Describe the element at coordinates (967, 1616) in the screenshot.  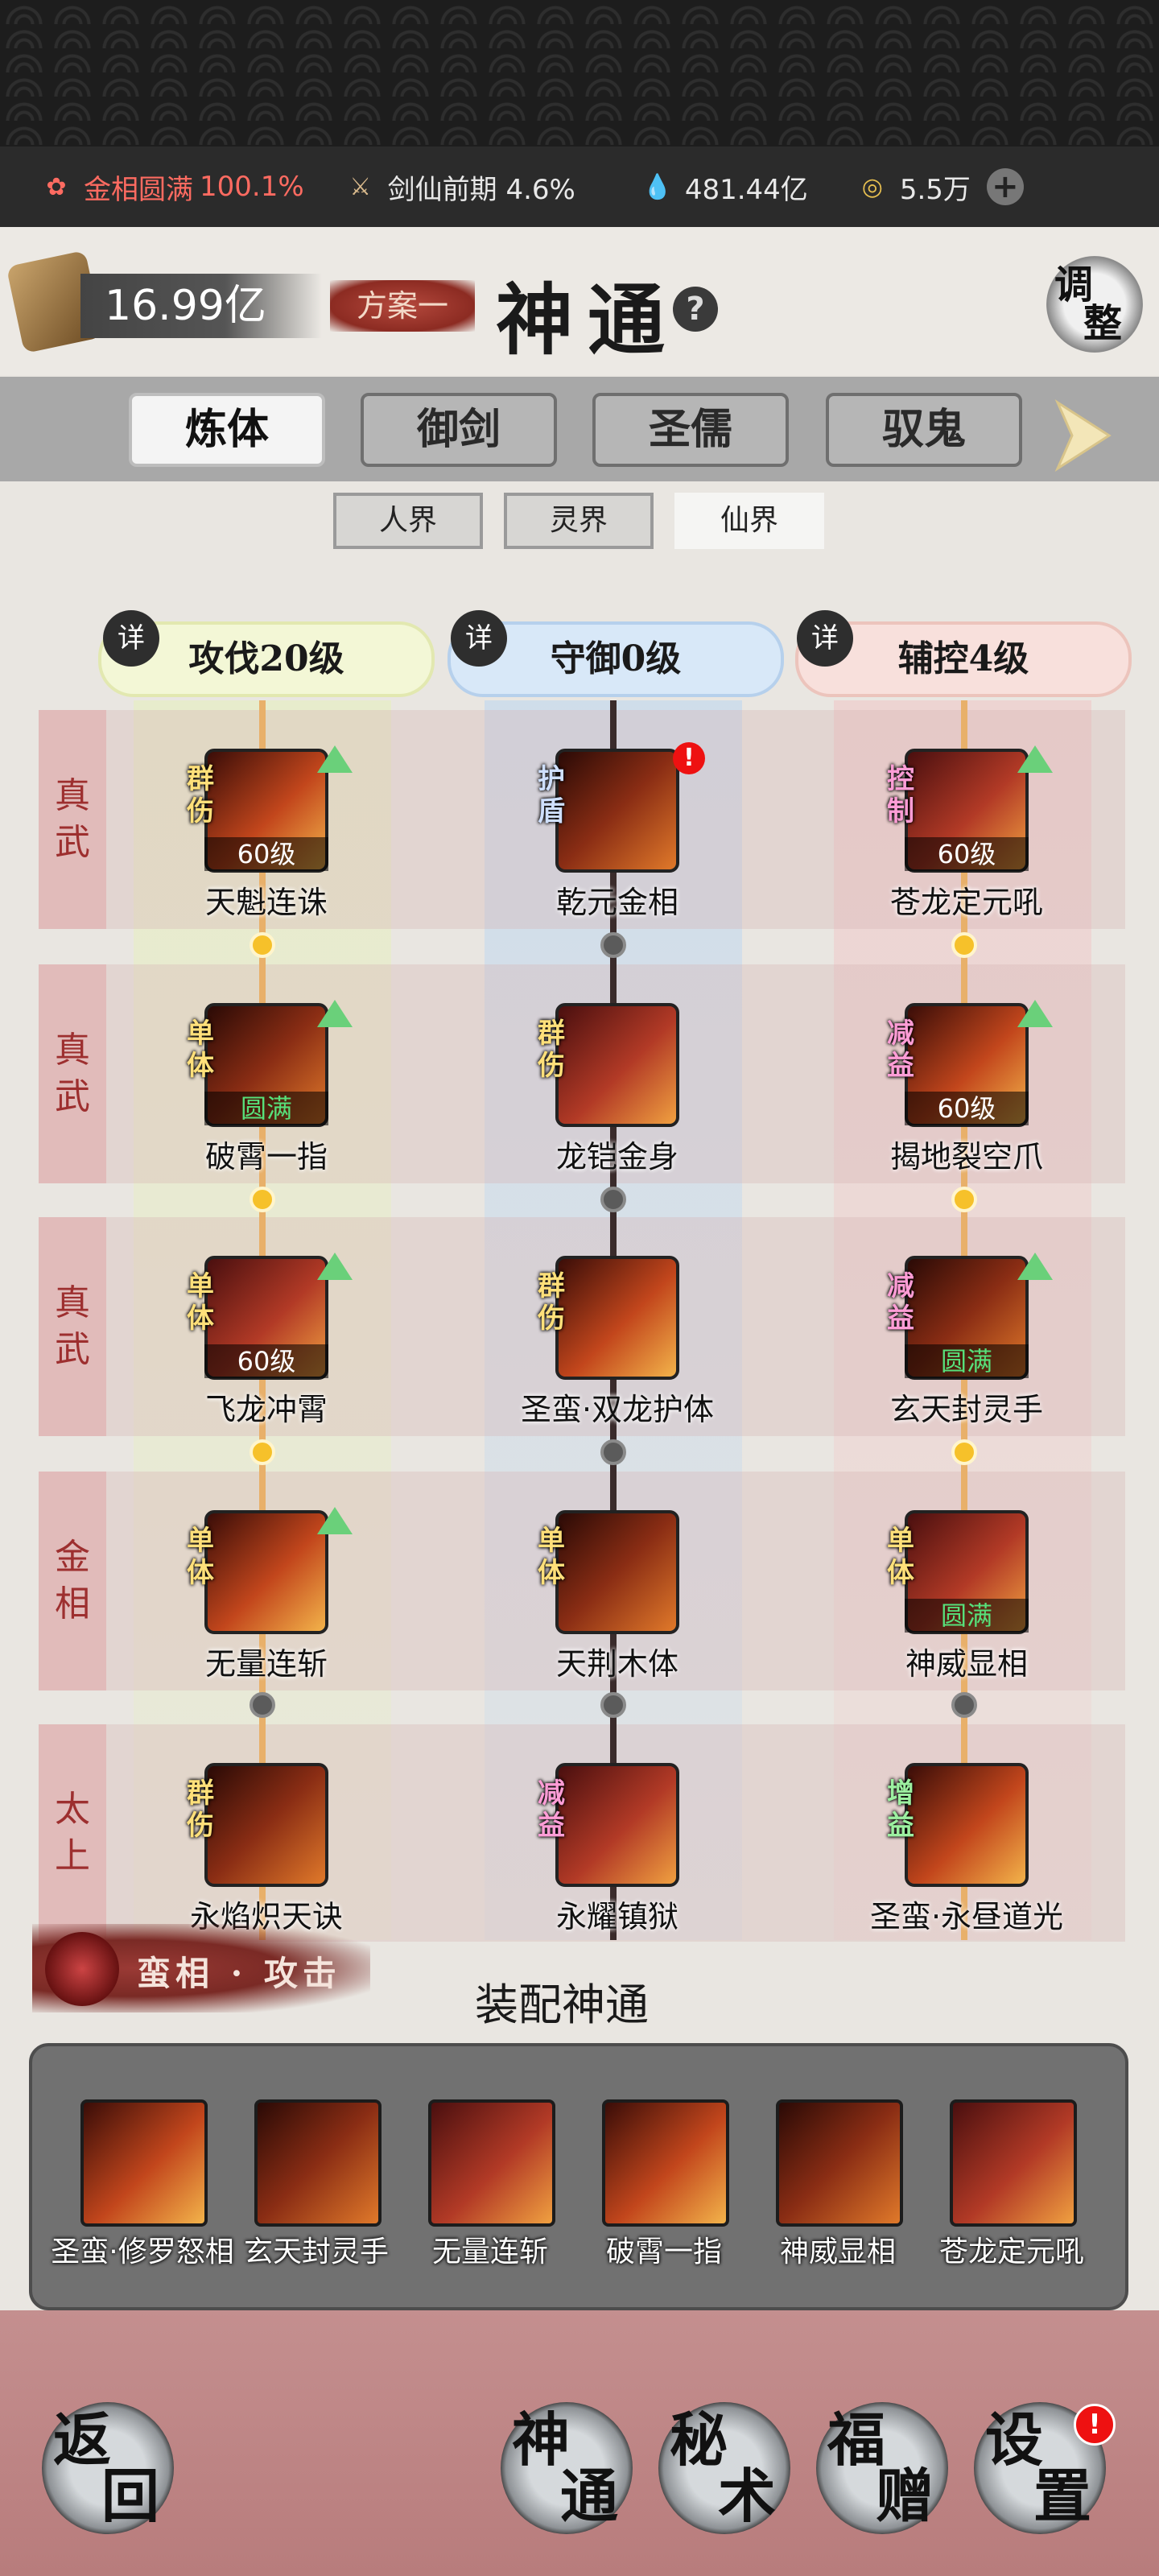
I see `skill-level: 圆满` at that location.